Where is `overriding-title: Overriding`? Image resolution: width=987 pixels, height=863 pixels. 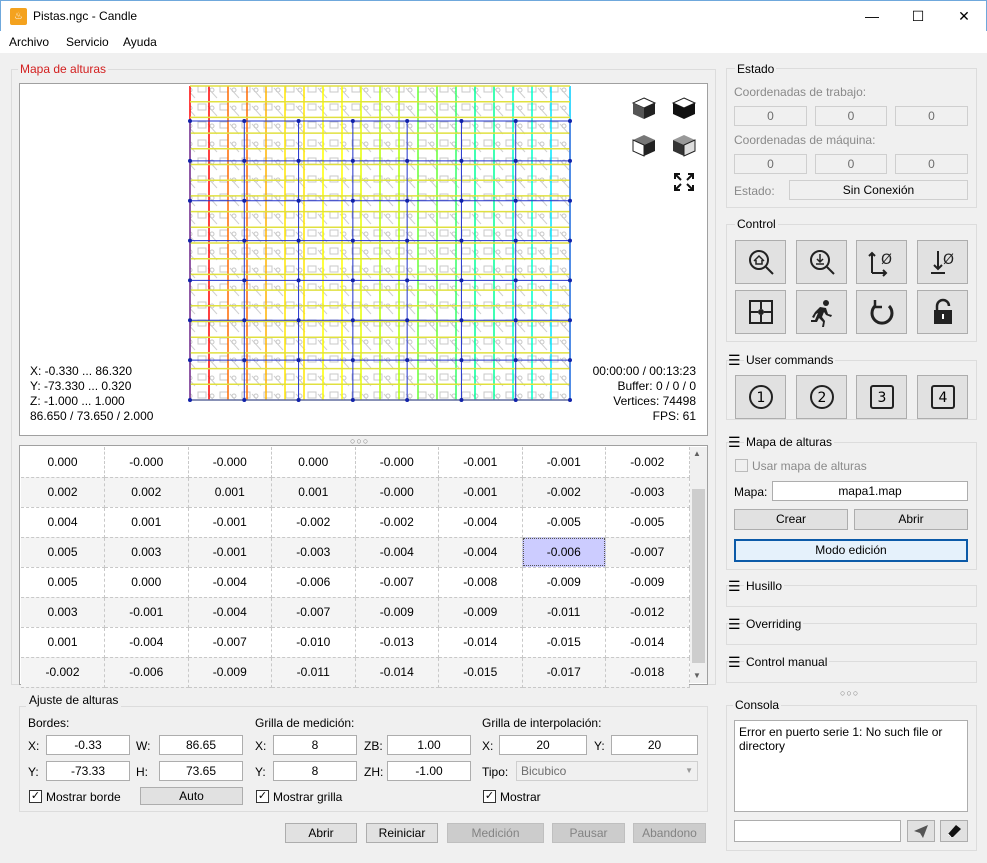
overriding-title: Overriding is located at coordinates (774, 624).